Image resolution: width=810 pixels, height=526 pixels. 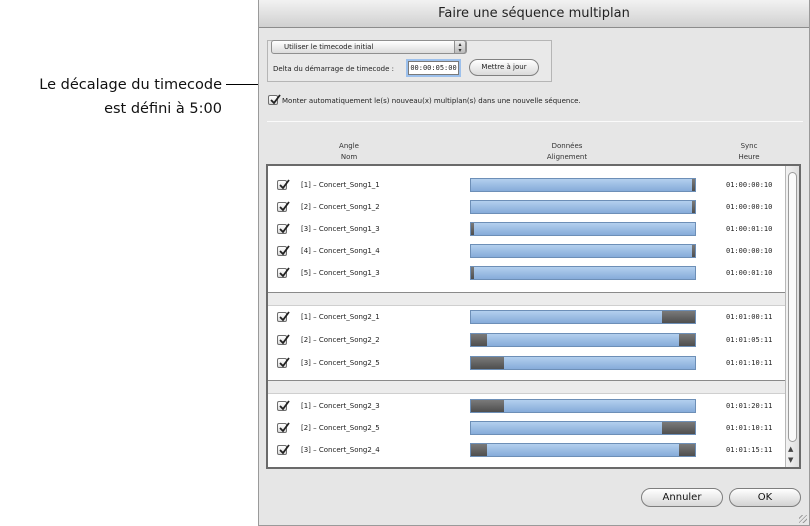 What do you see at coordinates (163, 109) in the screenshot?
I see `callout-line-2: est défini à 5:00` at bounding box center [163, 109].